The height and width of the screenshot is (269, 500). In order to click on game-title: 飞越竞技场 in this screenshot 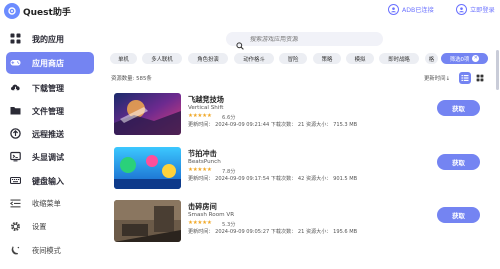, I will do `click(206, 99)`.